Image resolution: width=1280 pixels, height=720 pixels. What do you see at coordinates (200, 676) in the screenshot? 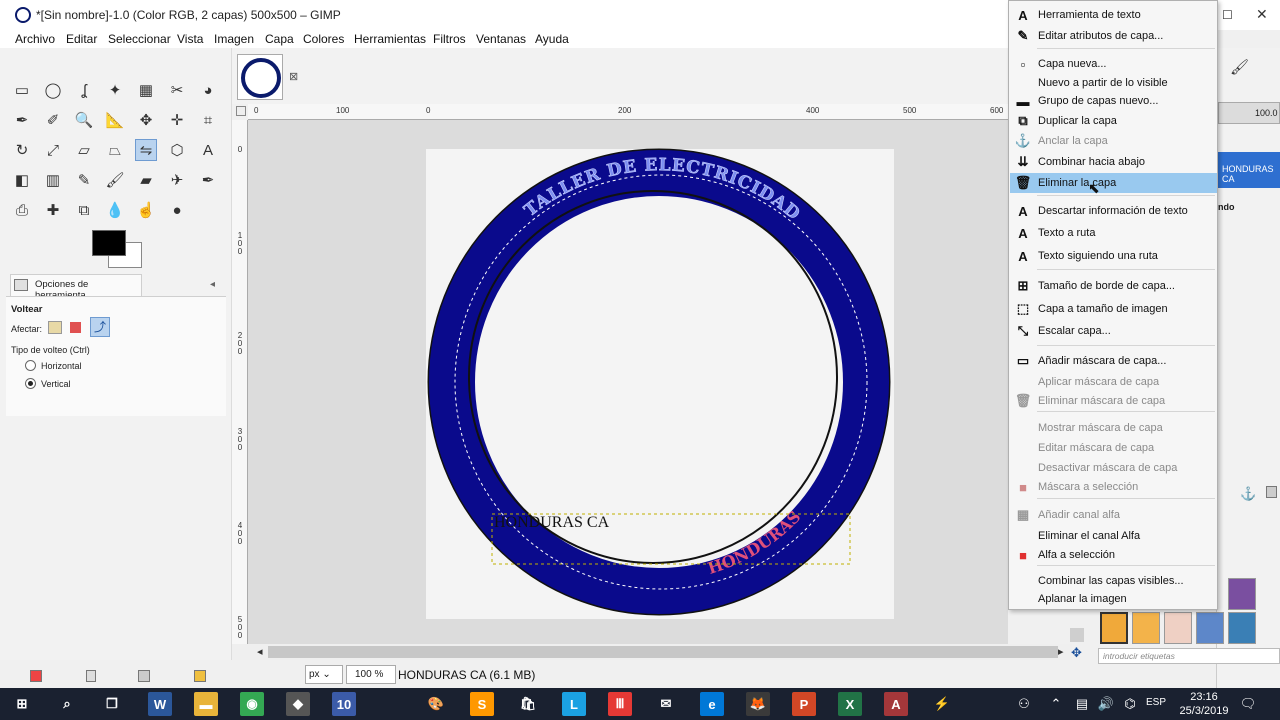
I see `reset-options-icon` at bounding box center [200, 676].